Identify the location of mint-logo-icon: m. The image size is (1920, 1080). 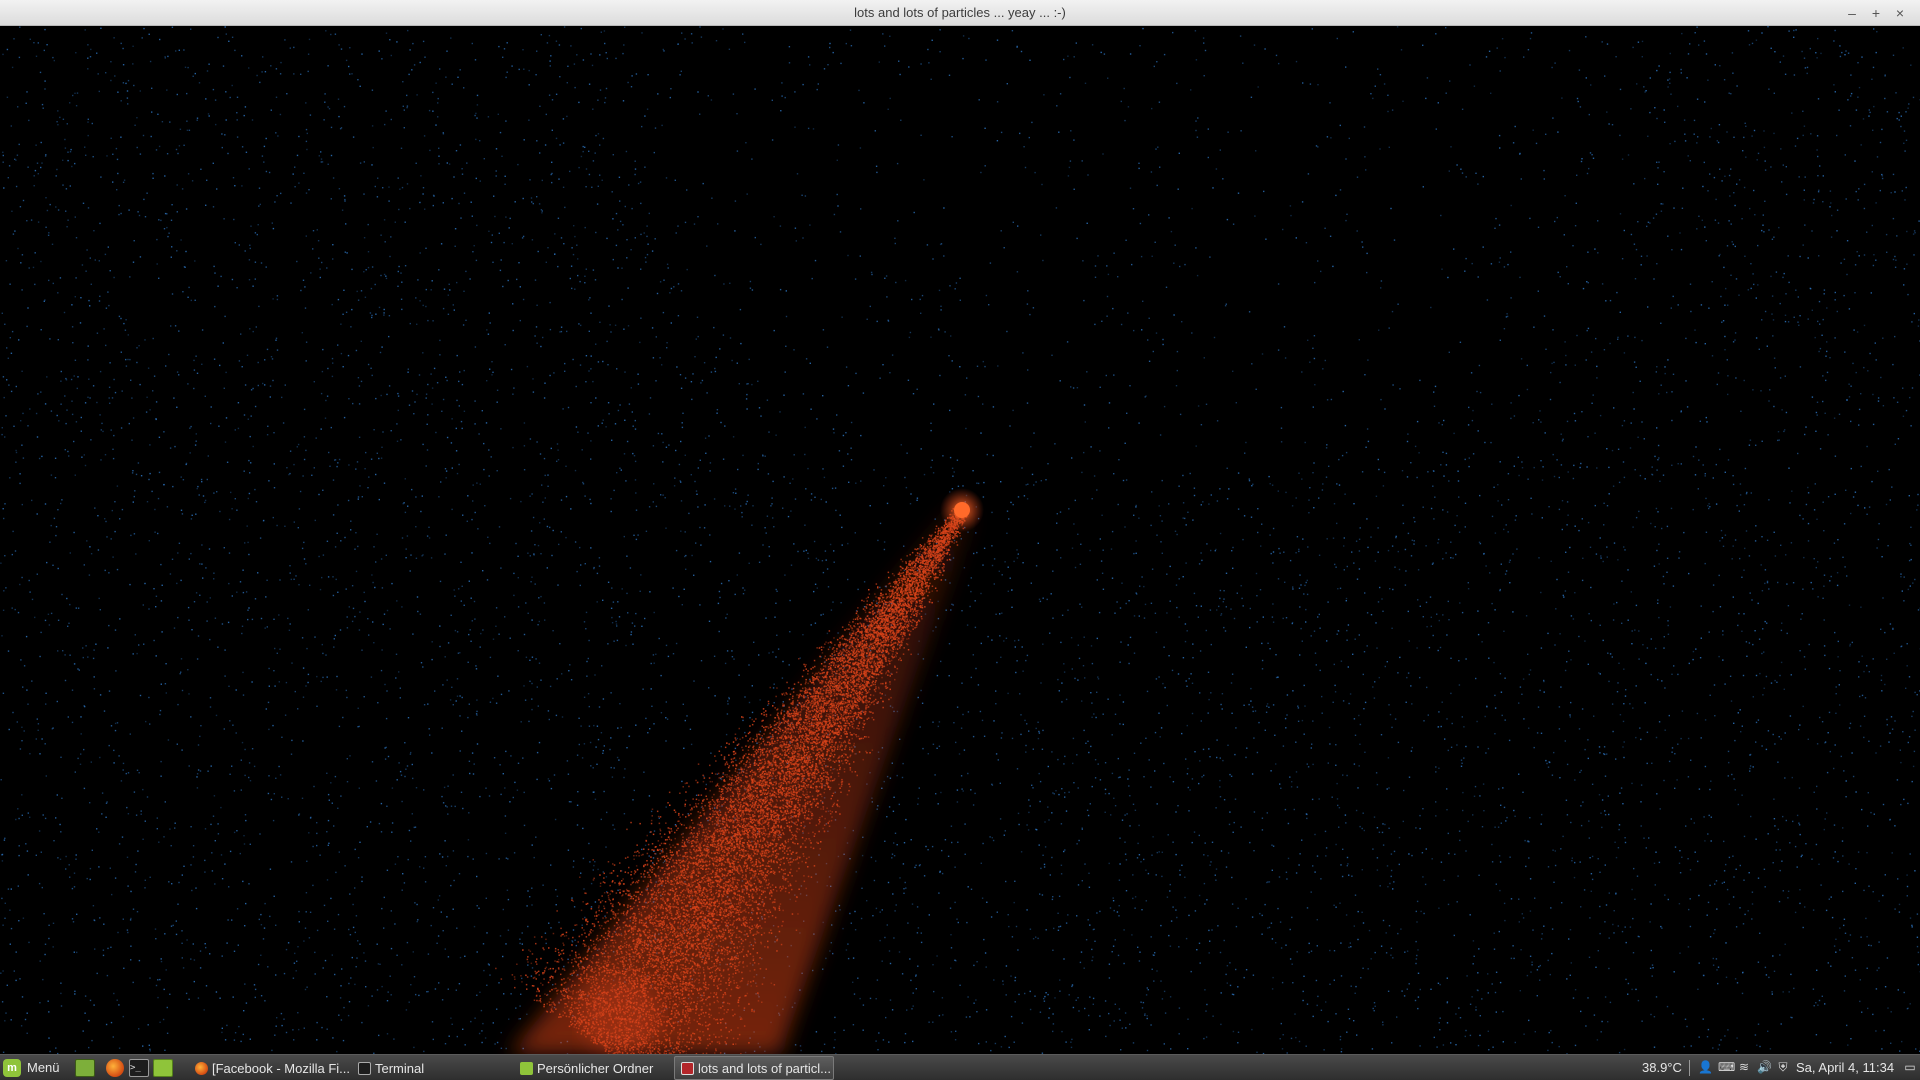
(12, 1067).